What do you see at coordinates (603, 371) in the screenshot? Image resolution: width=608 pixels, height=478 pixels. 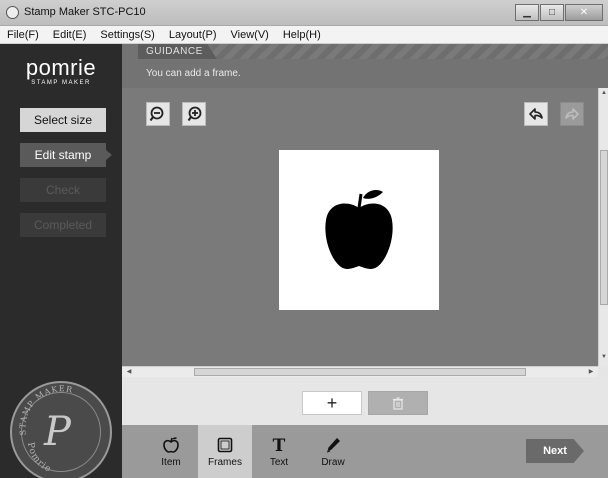 I see `scroll-corner` at bounding box center [603, 371].